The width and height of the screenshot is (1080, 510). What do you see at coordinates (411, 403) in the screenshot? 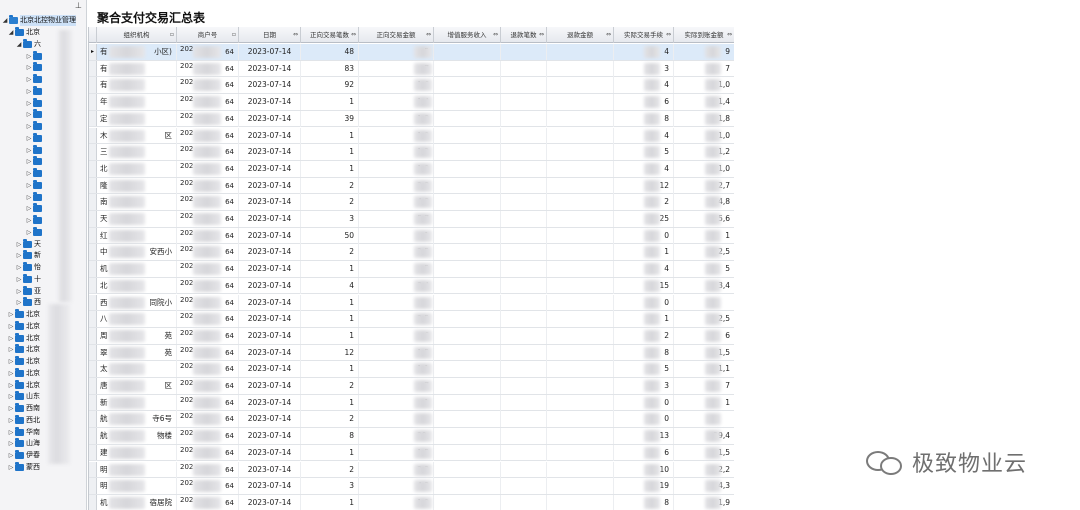
I see `table-row: 新202642023-07-141101` at bounding box center [411, 403].